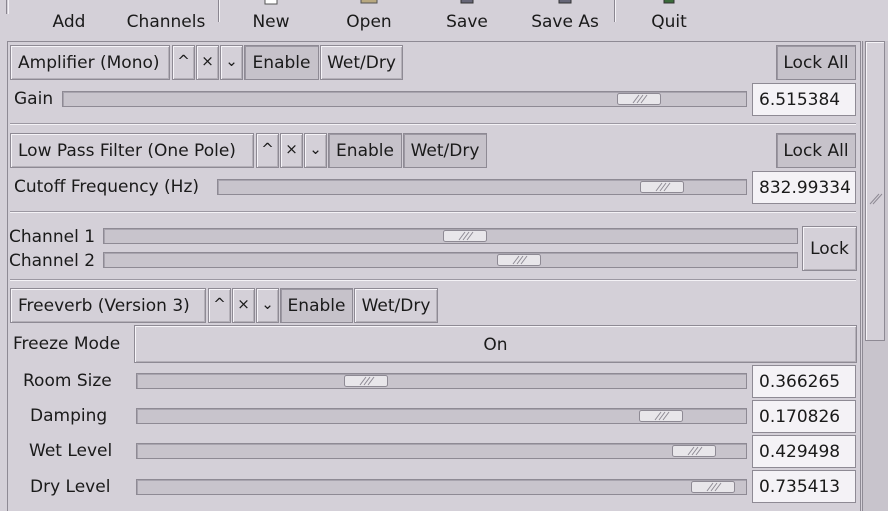  Describe the element at coordinates (291, 150) in the screenshot. I see `lowpass-remove-button: ×` at that location.